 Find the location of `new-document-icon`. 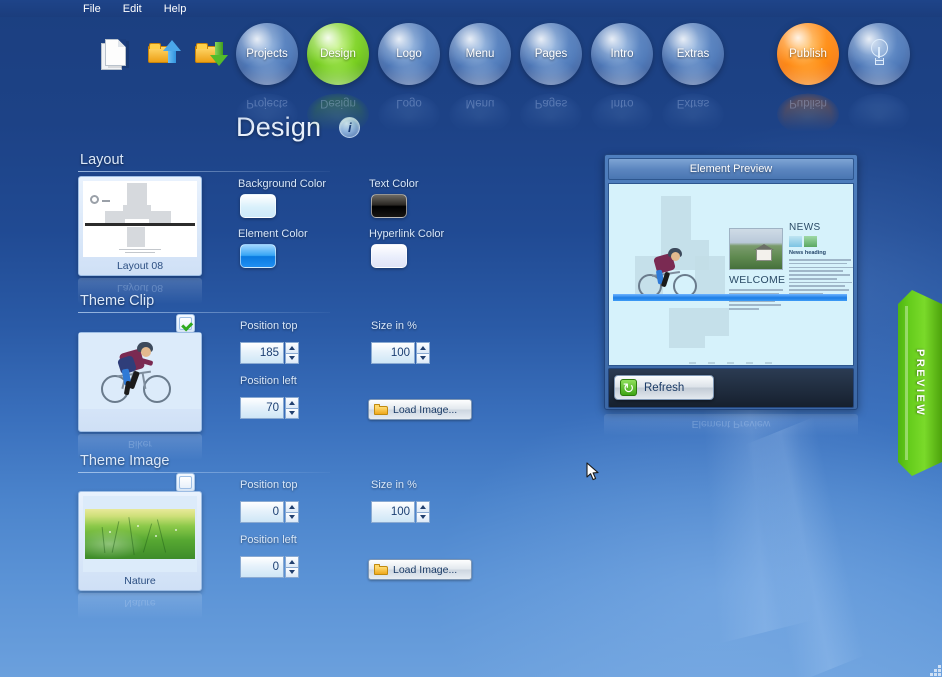

new-document-icon is located at coordinates (115, 52).